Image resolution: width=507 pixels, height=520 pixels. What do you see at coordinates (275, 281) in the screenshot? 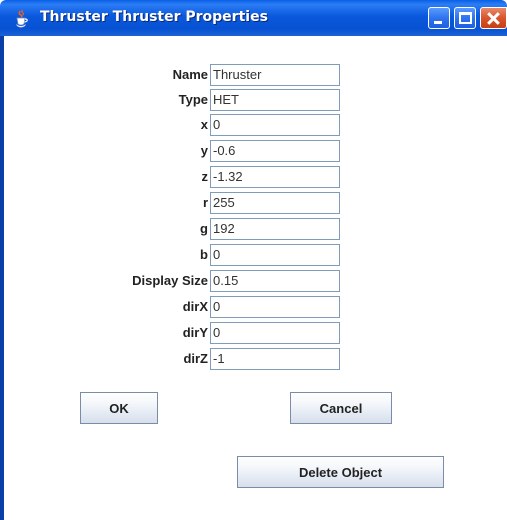
I see `display-size-field: 0.15` at bounding box center [275, 281].